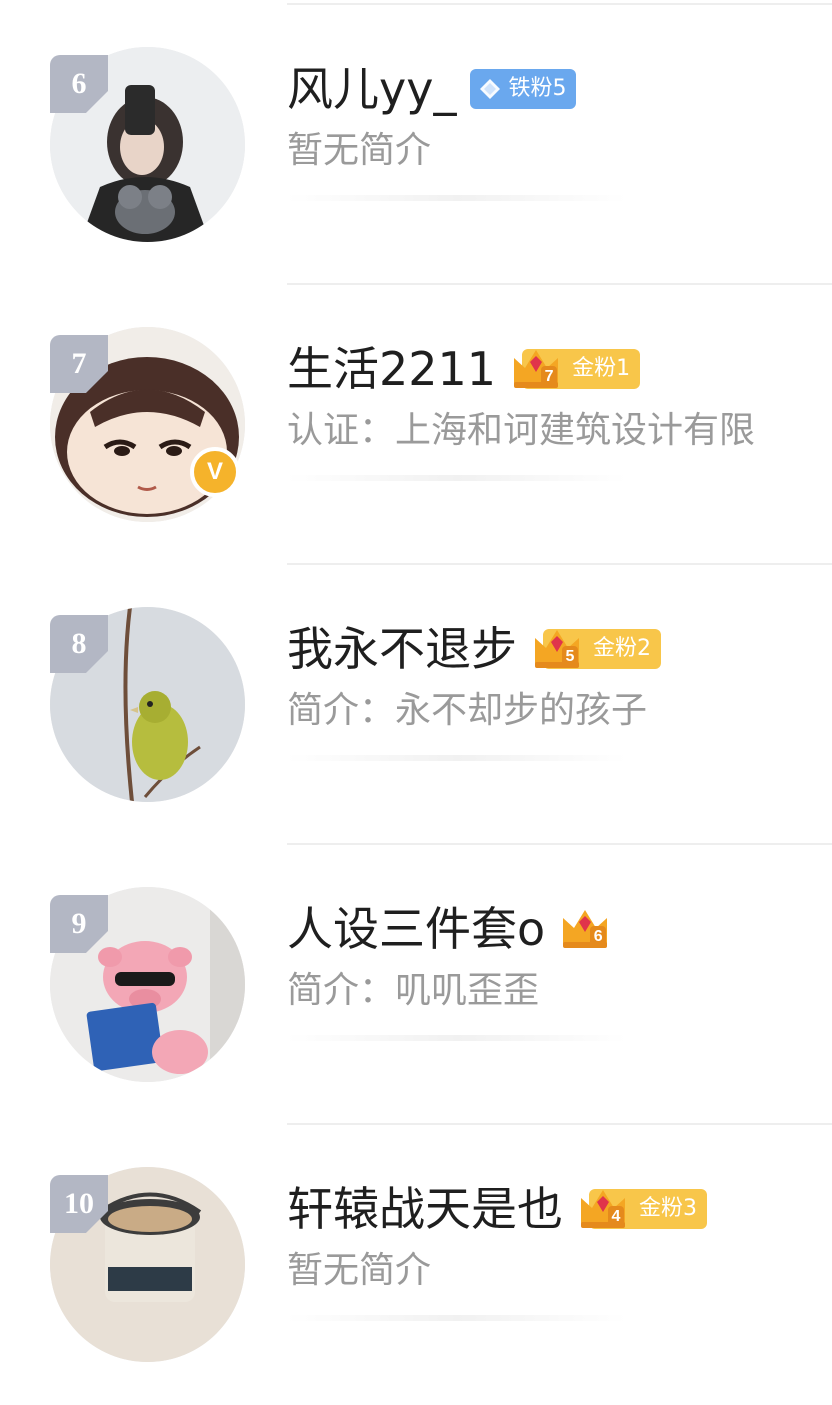 Image resolution: width=832 pixels, height=1405 pixels. Describe the element at coordinates (570, 657) in the screenshot. I see `crown-level: 5` at that location.